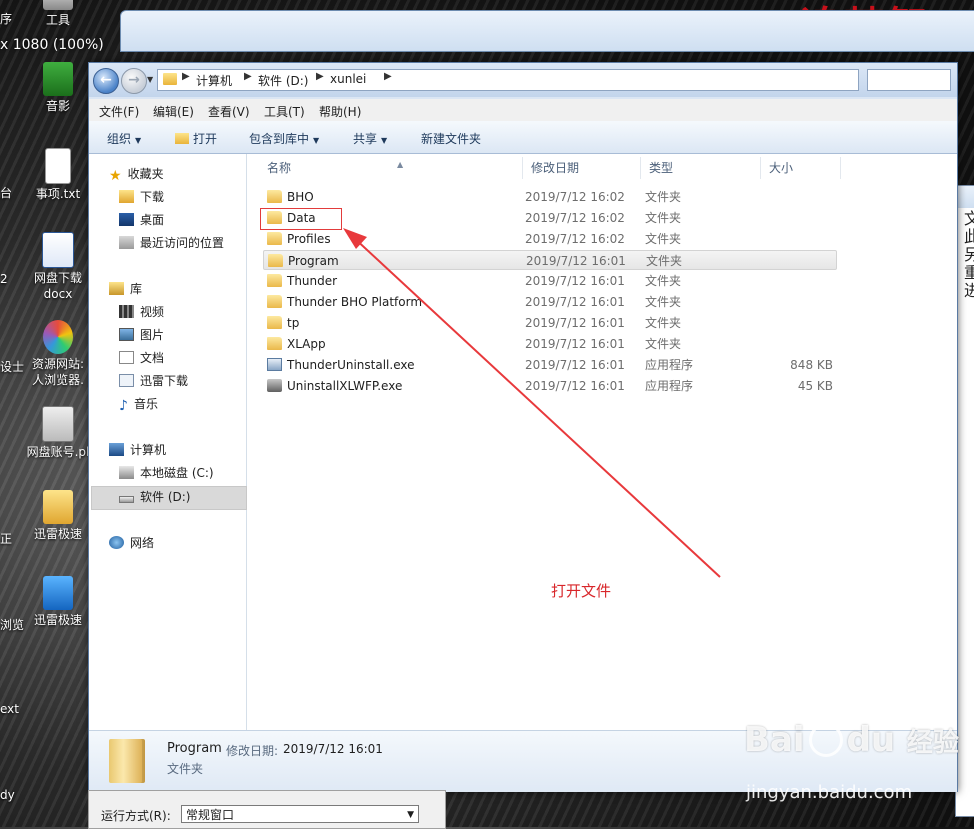 The width and height of the screenshot is (974, 829). Describe the element at coordinates (410, 815) in the screenshot. I see `chevron-down-icon: ▼` at that location.